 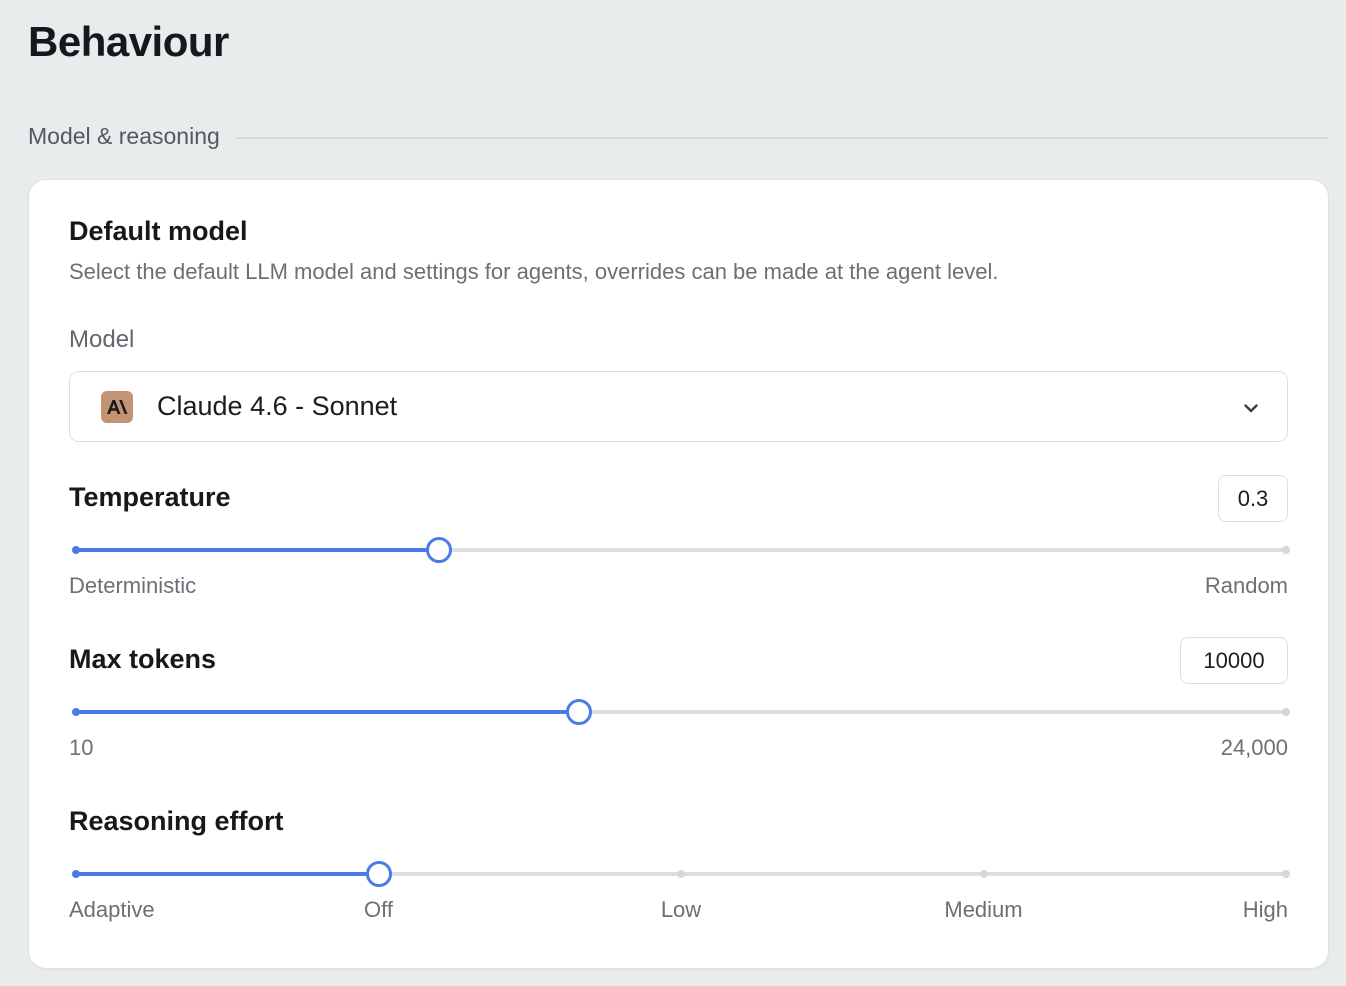 I want to click on temperature-max-label: Random, so click(x=1246, y=585).